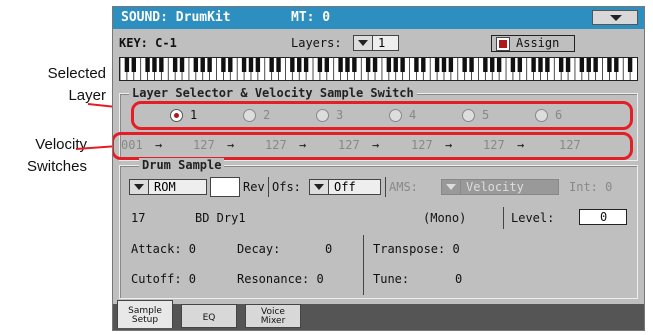 The image size is (653, 335). I want to click on tab-sample-setup: Sample Setup, so click(145, 314).